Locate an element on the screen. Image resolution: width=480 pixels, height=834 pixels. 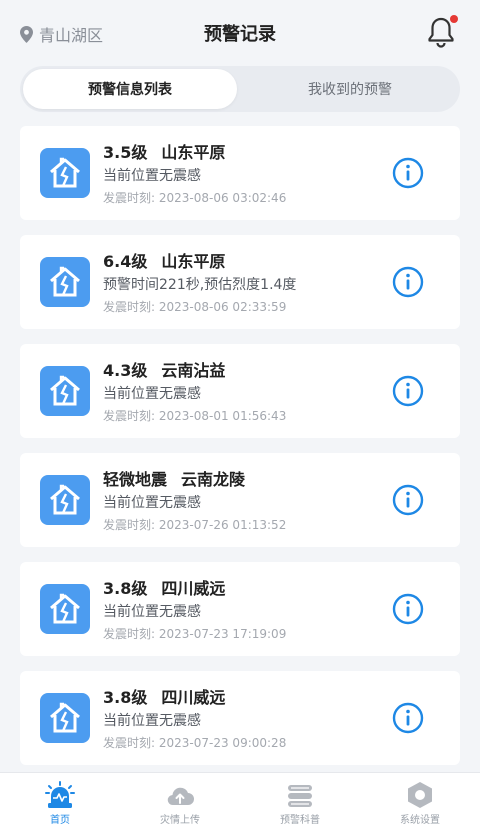
record-magnitude: 3.5级 is located at coordinates (125, 152).